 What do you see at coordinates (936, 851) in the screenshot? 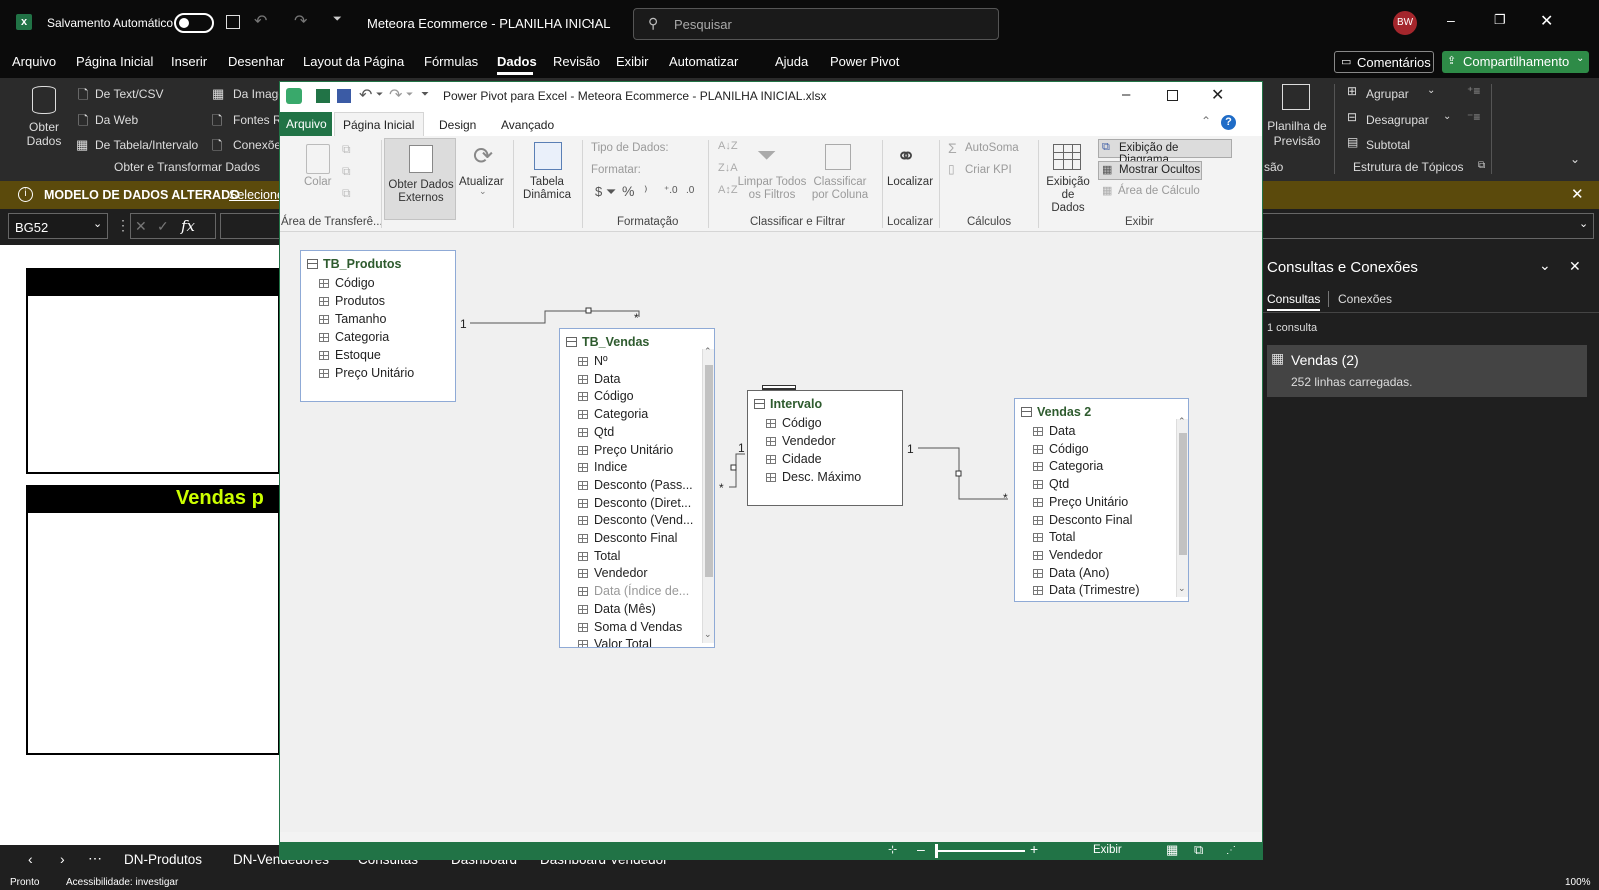
I see `zoom-slider-thumb` at bounding box center [936, 851].